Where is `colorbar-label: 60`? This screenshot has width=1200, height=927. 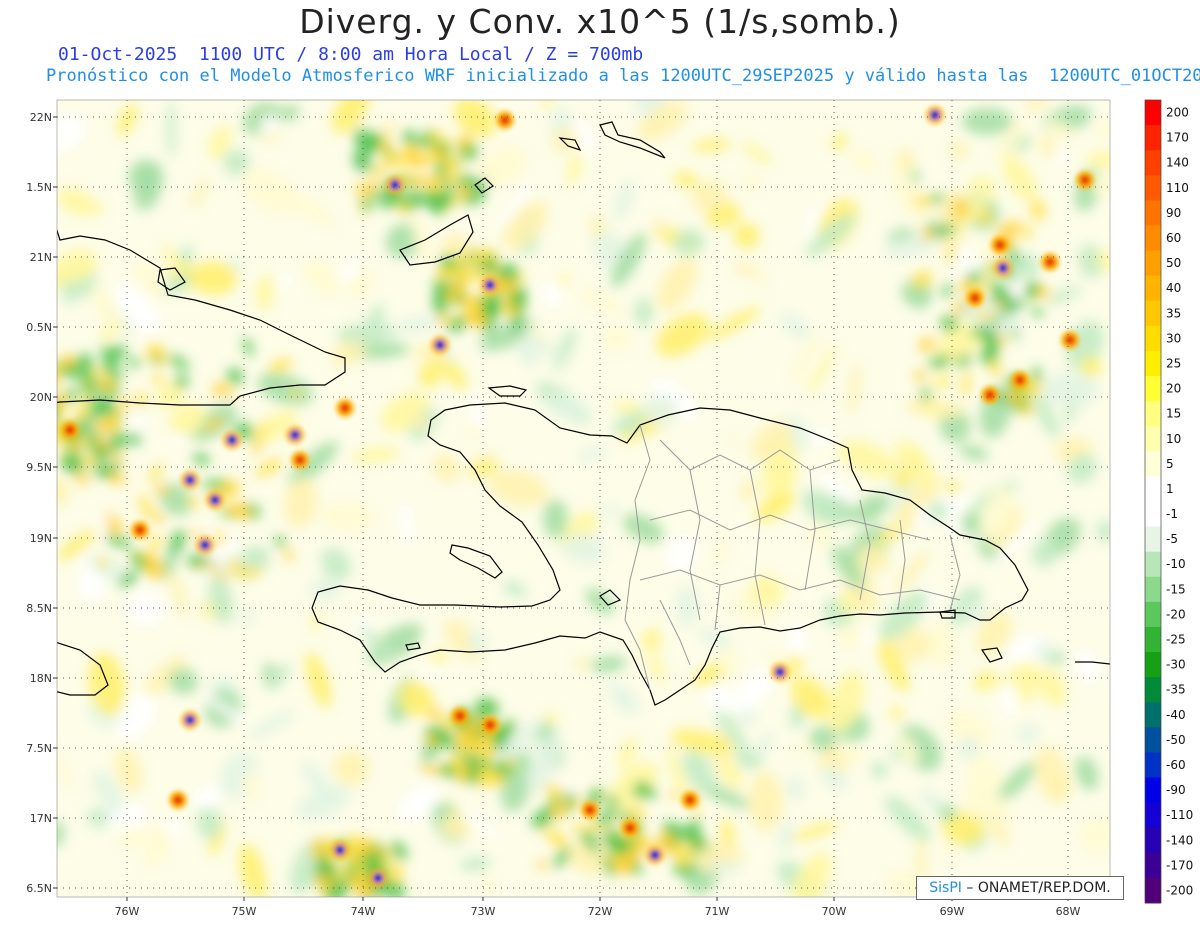 colorbar-label: 60 is located at coordinates (1173, 238).